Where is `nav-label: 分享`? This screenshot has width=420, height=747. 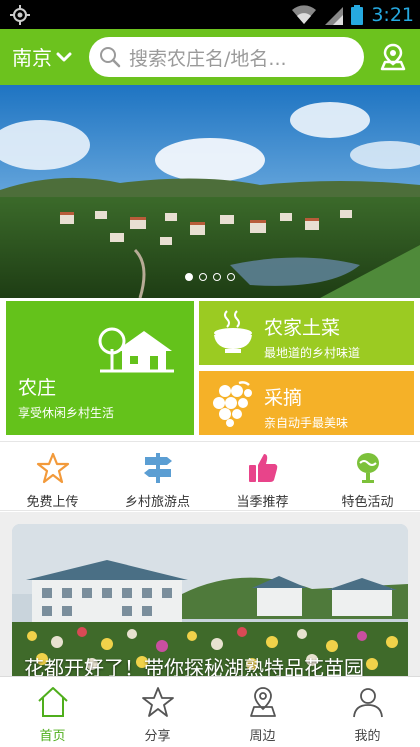
nav-label: 分享 is located at coordinates (157, 736).